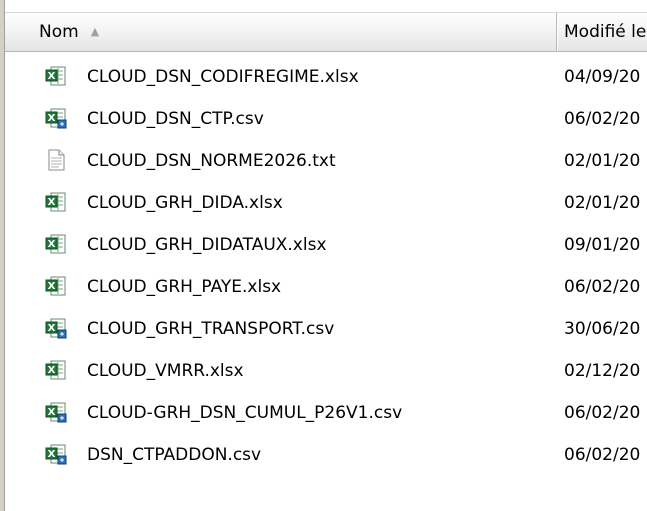 This screenshot has height=511, width=647. What do you see at coordinates (602, 371) in the screenshot?
I see `file-modified-date: 02/12/20` at bounding box center [602, 371].